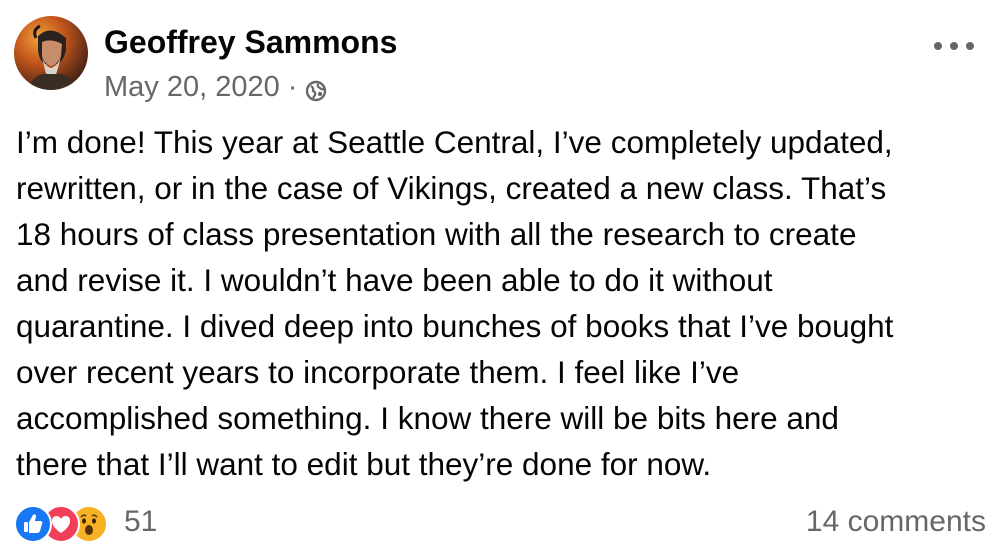 This screenshot has width=1000, height=553. Describe the element at coordinates (500, 522) in the screenshot. I see `post-footer: 51 14 comments` at that location.